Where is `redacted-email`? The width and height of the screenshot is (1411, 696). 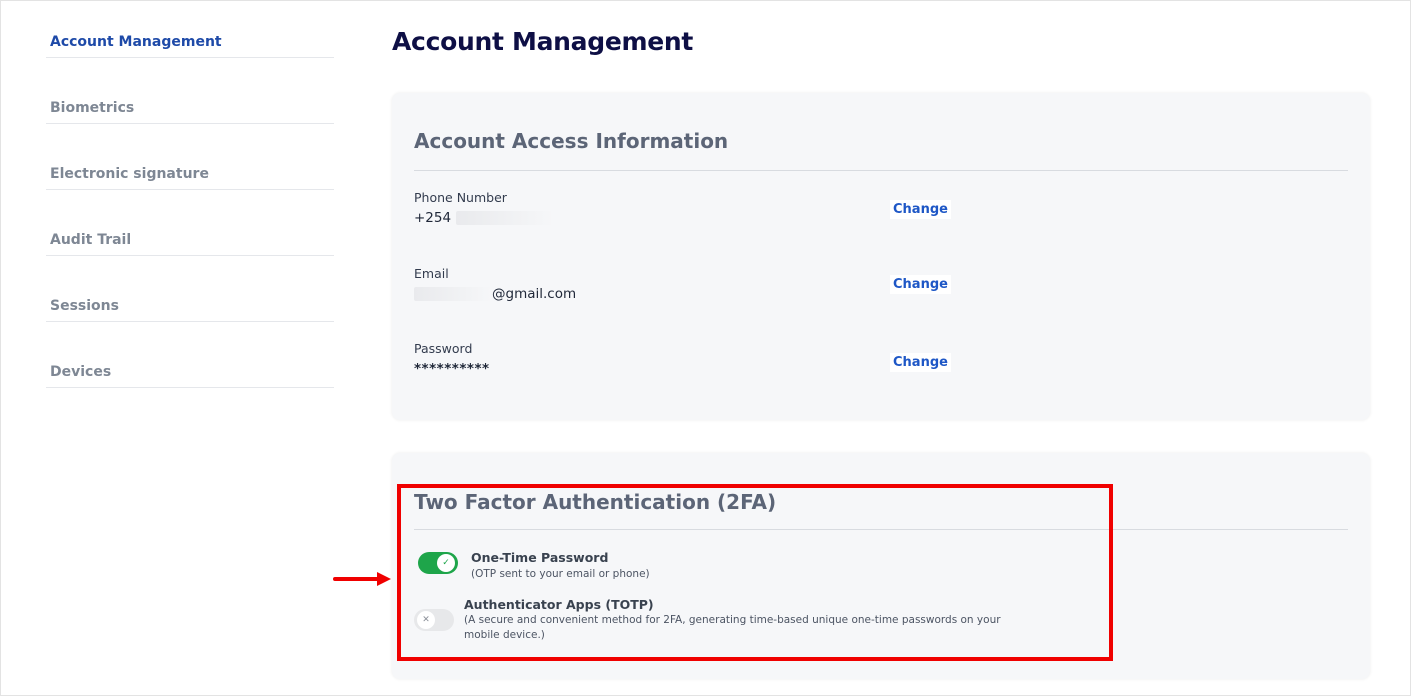 redacted-email is located at coordinates (453, 294).